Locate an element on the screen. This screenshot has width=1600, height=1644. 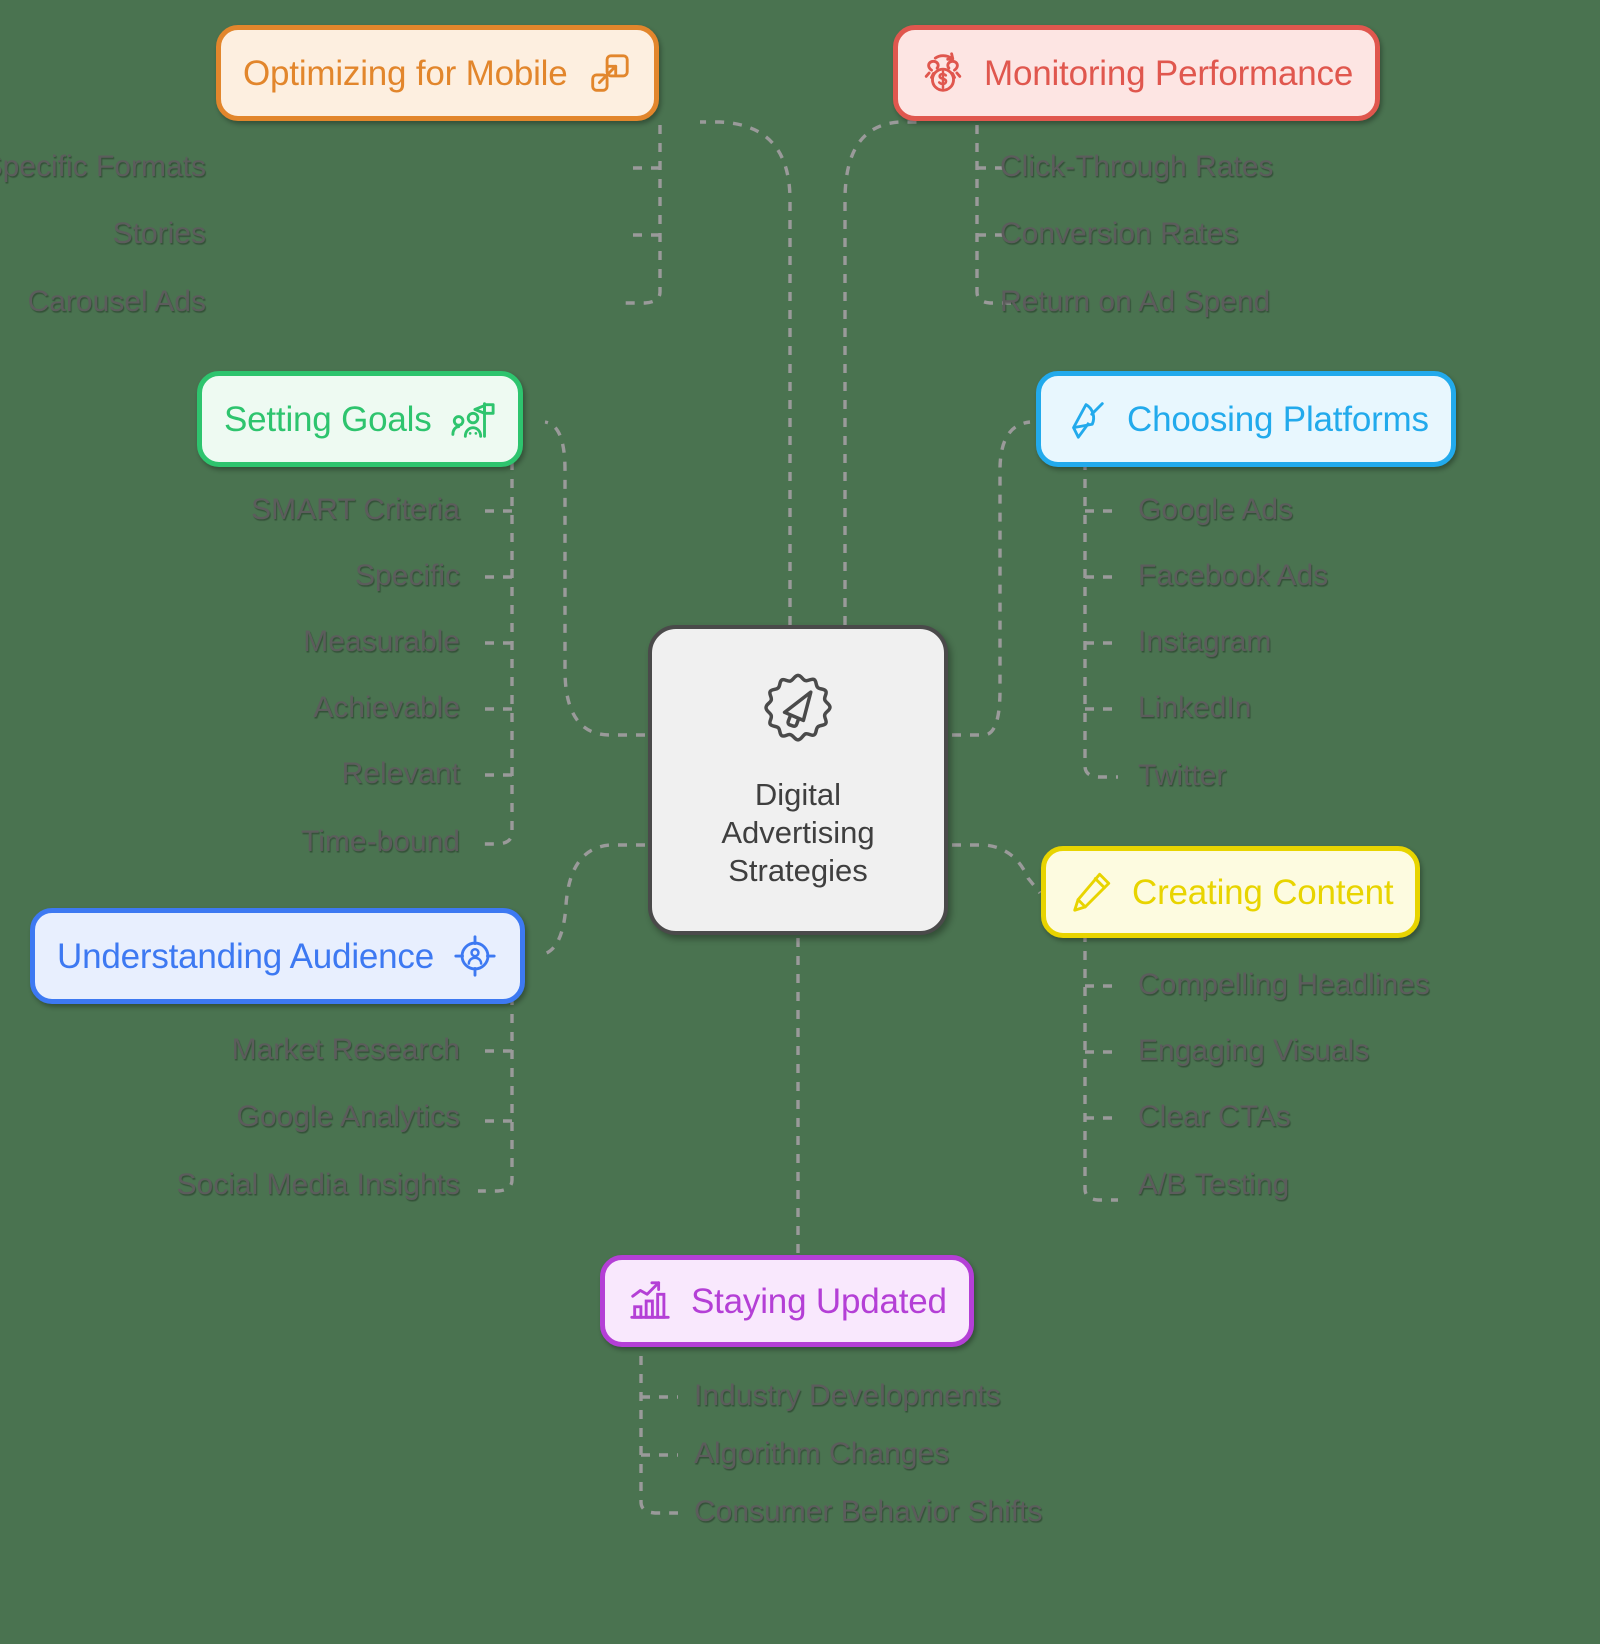
audience-target-icon is located at coordinates (475, 956).